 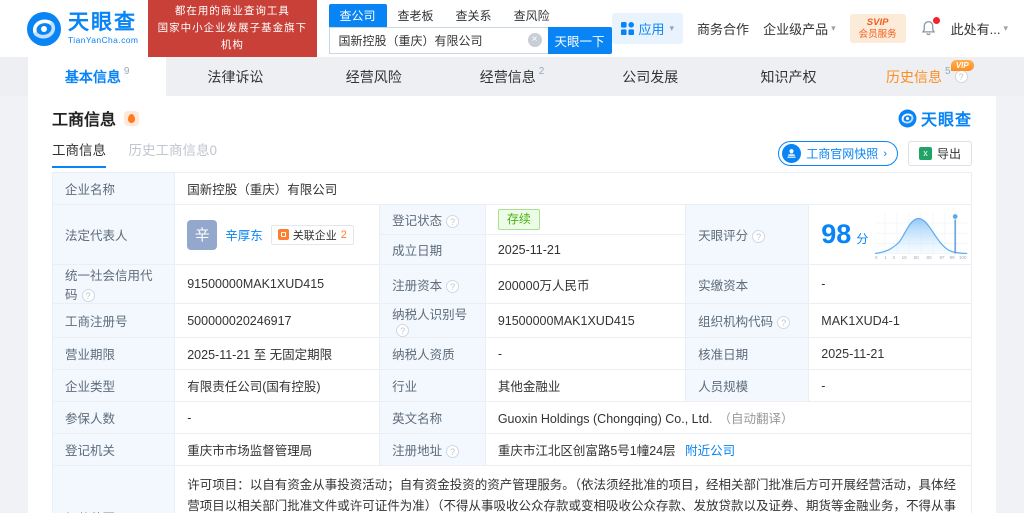 What do you see at coordinates (586, 451) in the screenshot?
I see `registered-address: 重庆市江北区创富路5号1幢24层` at bounding box center [586, 451].